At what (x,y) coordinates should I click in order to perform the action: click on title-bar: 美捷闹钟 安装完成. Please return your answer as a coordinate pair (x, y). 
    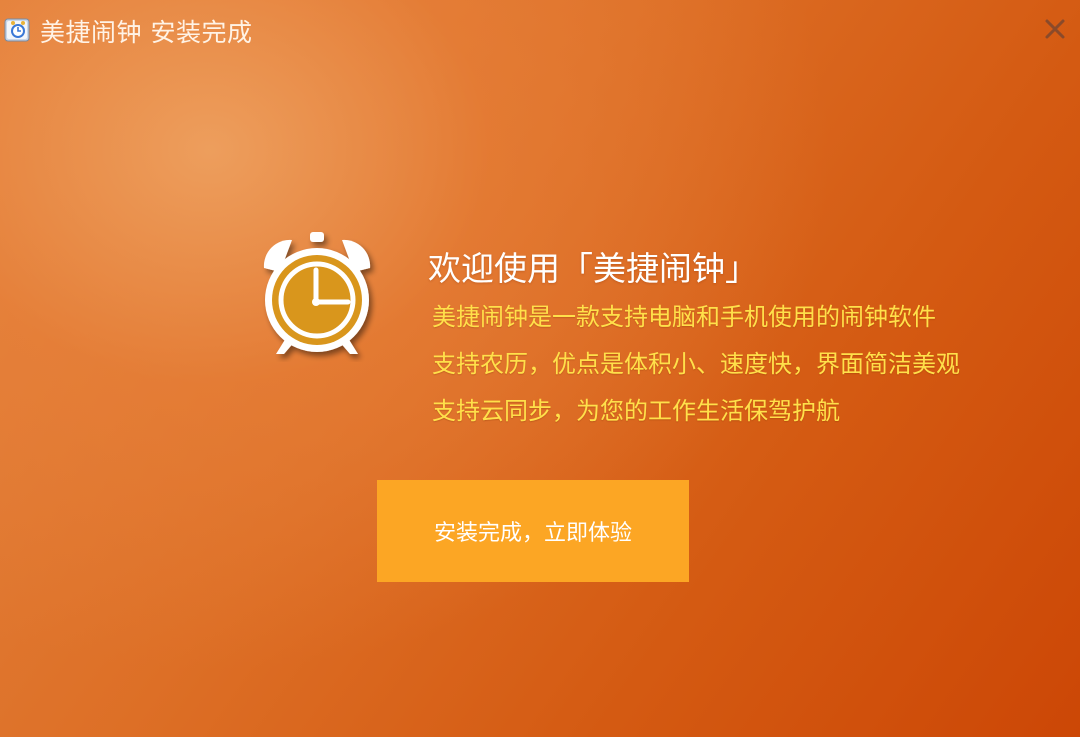
    Looking at the image, I should click on (540, 30).